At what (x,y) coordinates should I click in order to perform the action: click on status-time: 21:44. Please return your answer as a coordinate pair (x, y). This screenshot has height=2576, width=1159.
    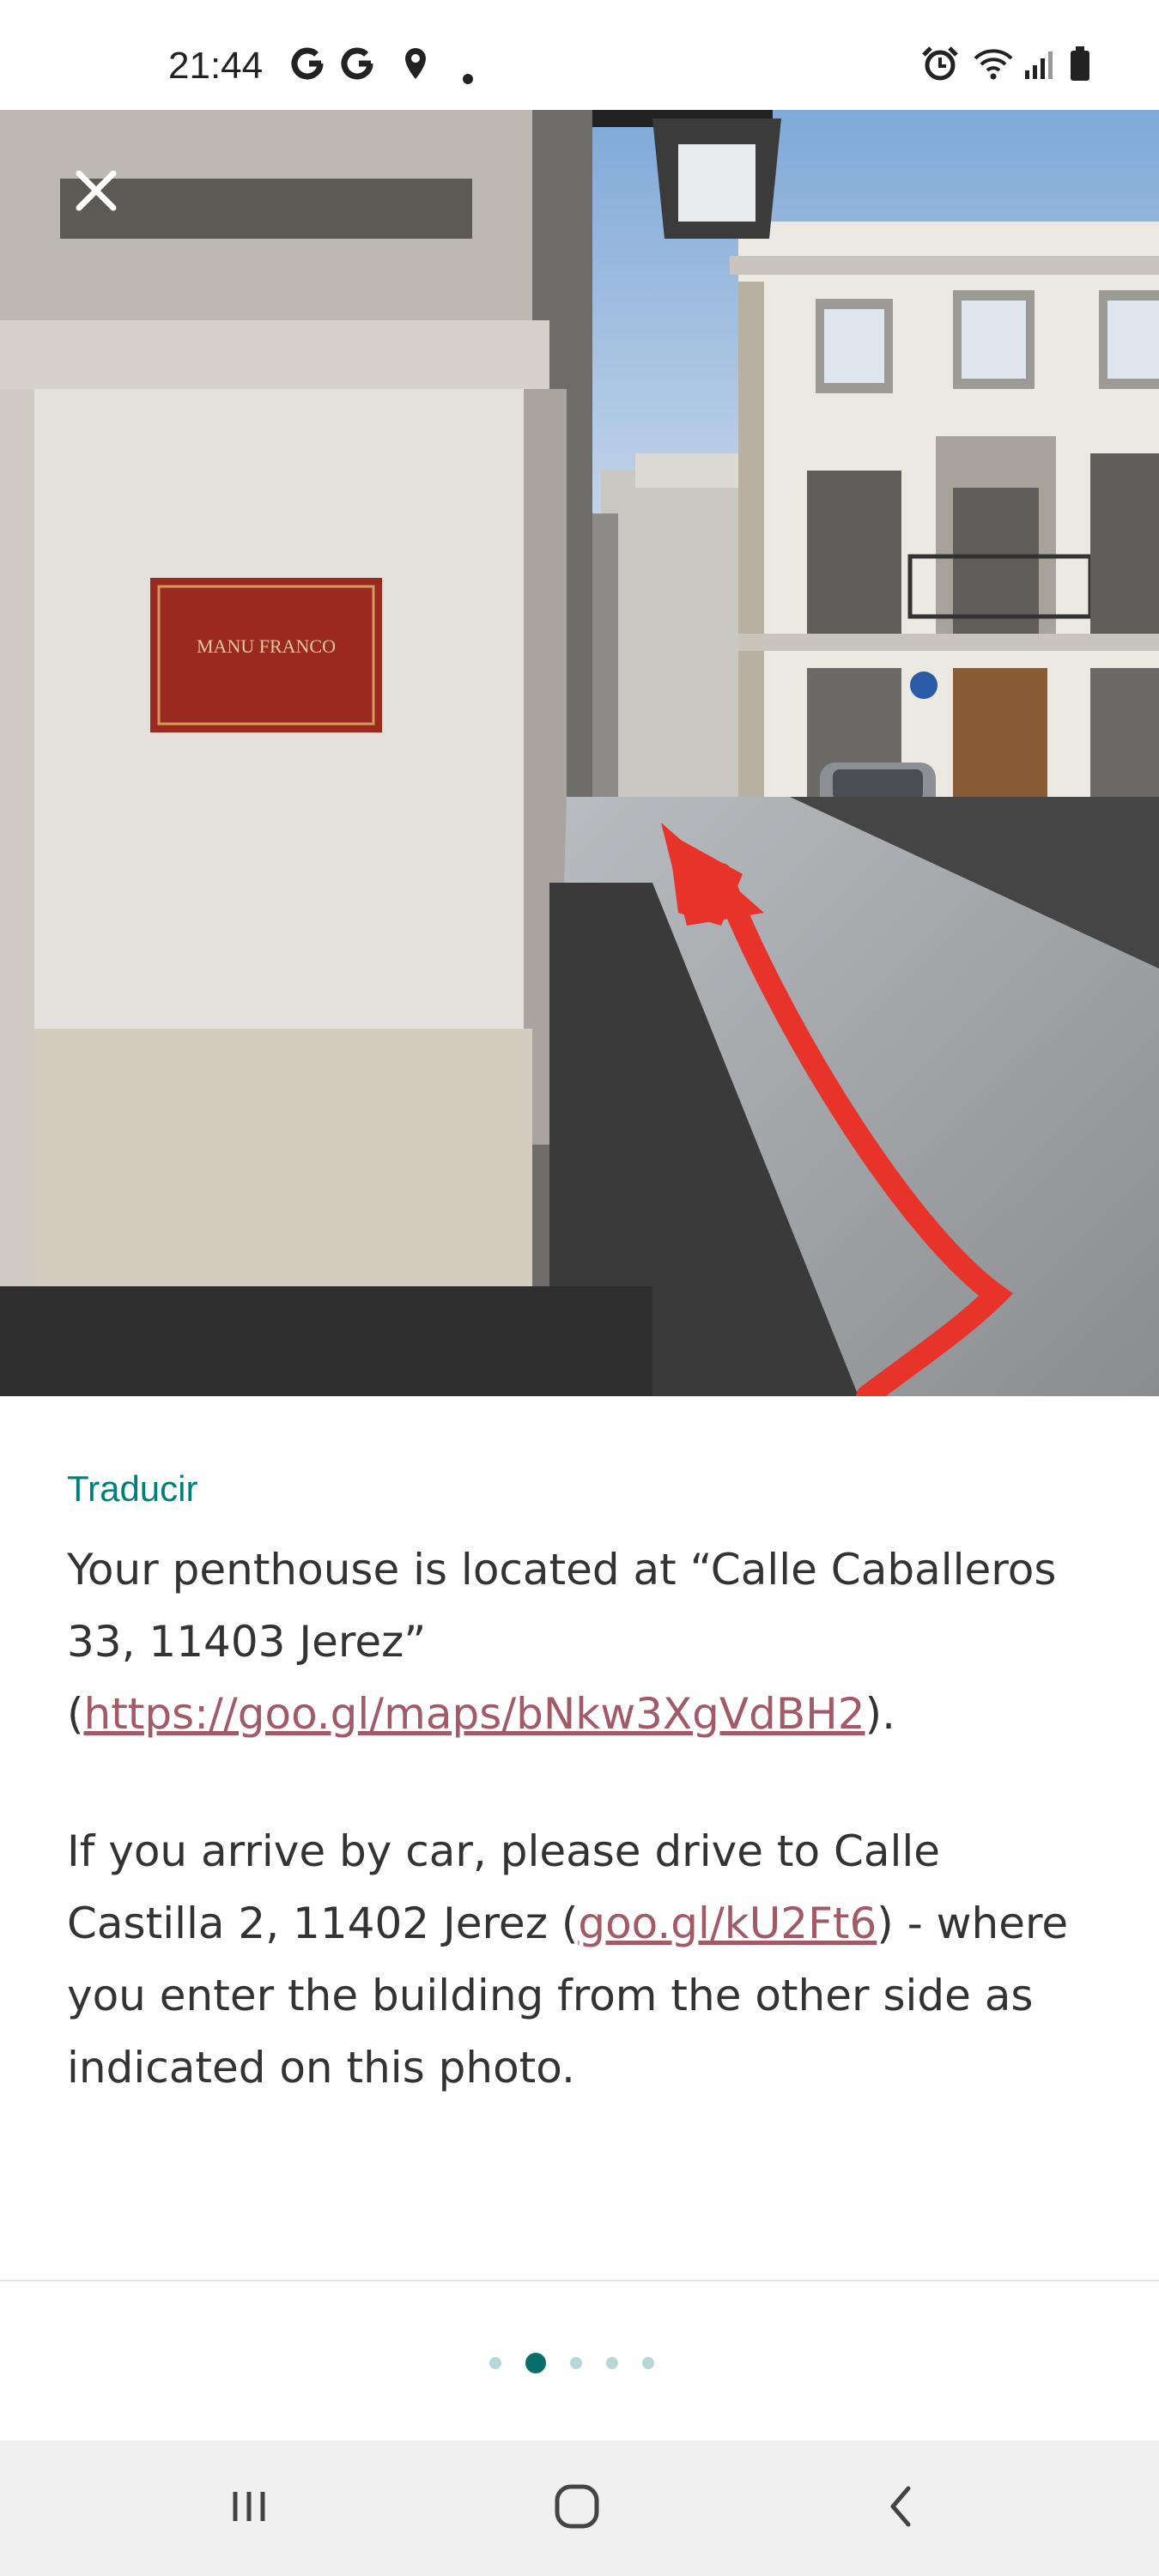
    Looking at the image, I should click on (216, 66).